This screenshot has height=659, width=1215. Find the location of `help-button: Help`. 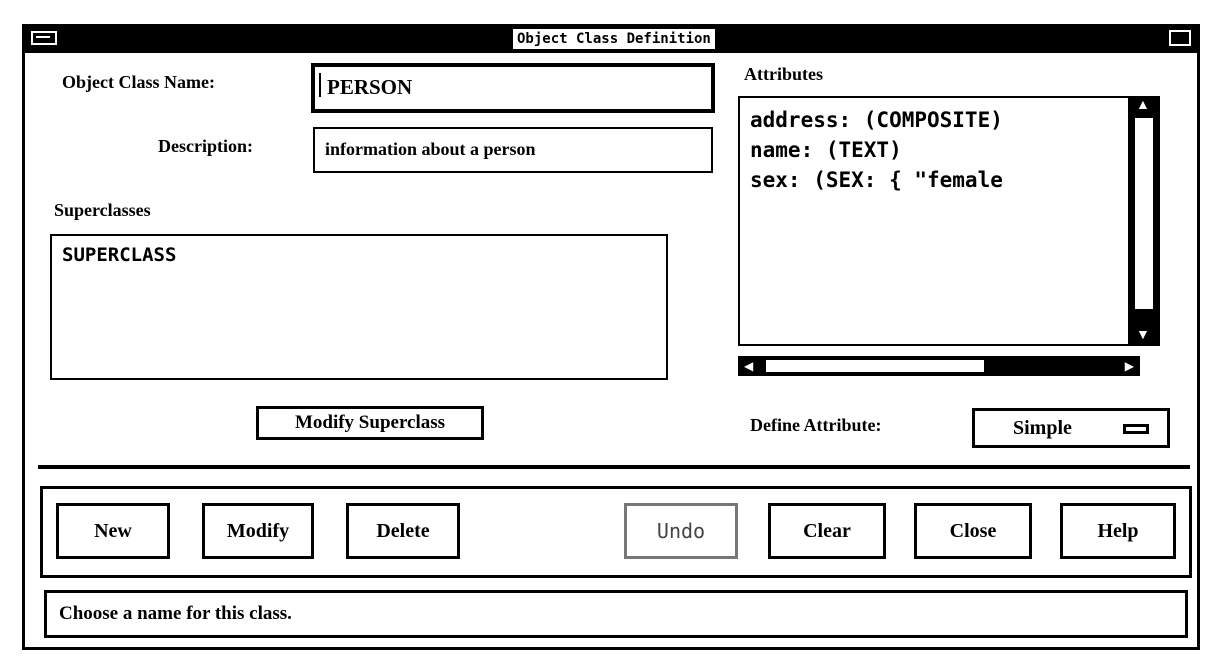

help-button: Help is located at coordinates (1118, 531).